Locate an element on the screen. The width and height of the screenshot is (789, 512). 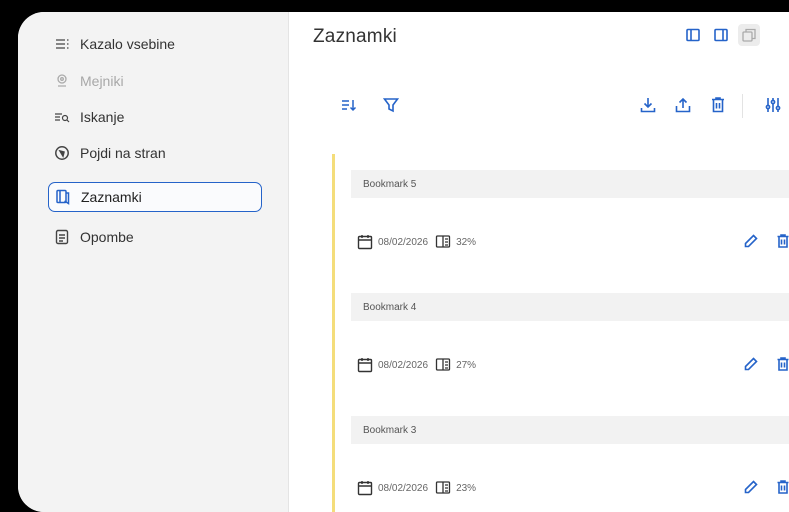
filter-button is located at coordinates (391, 105).